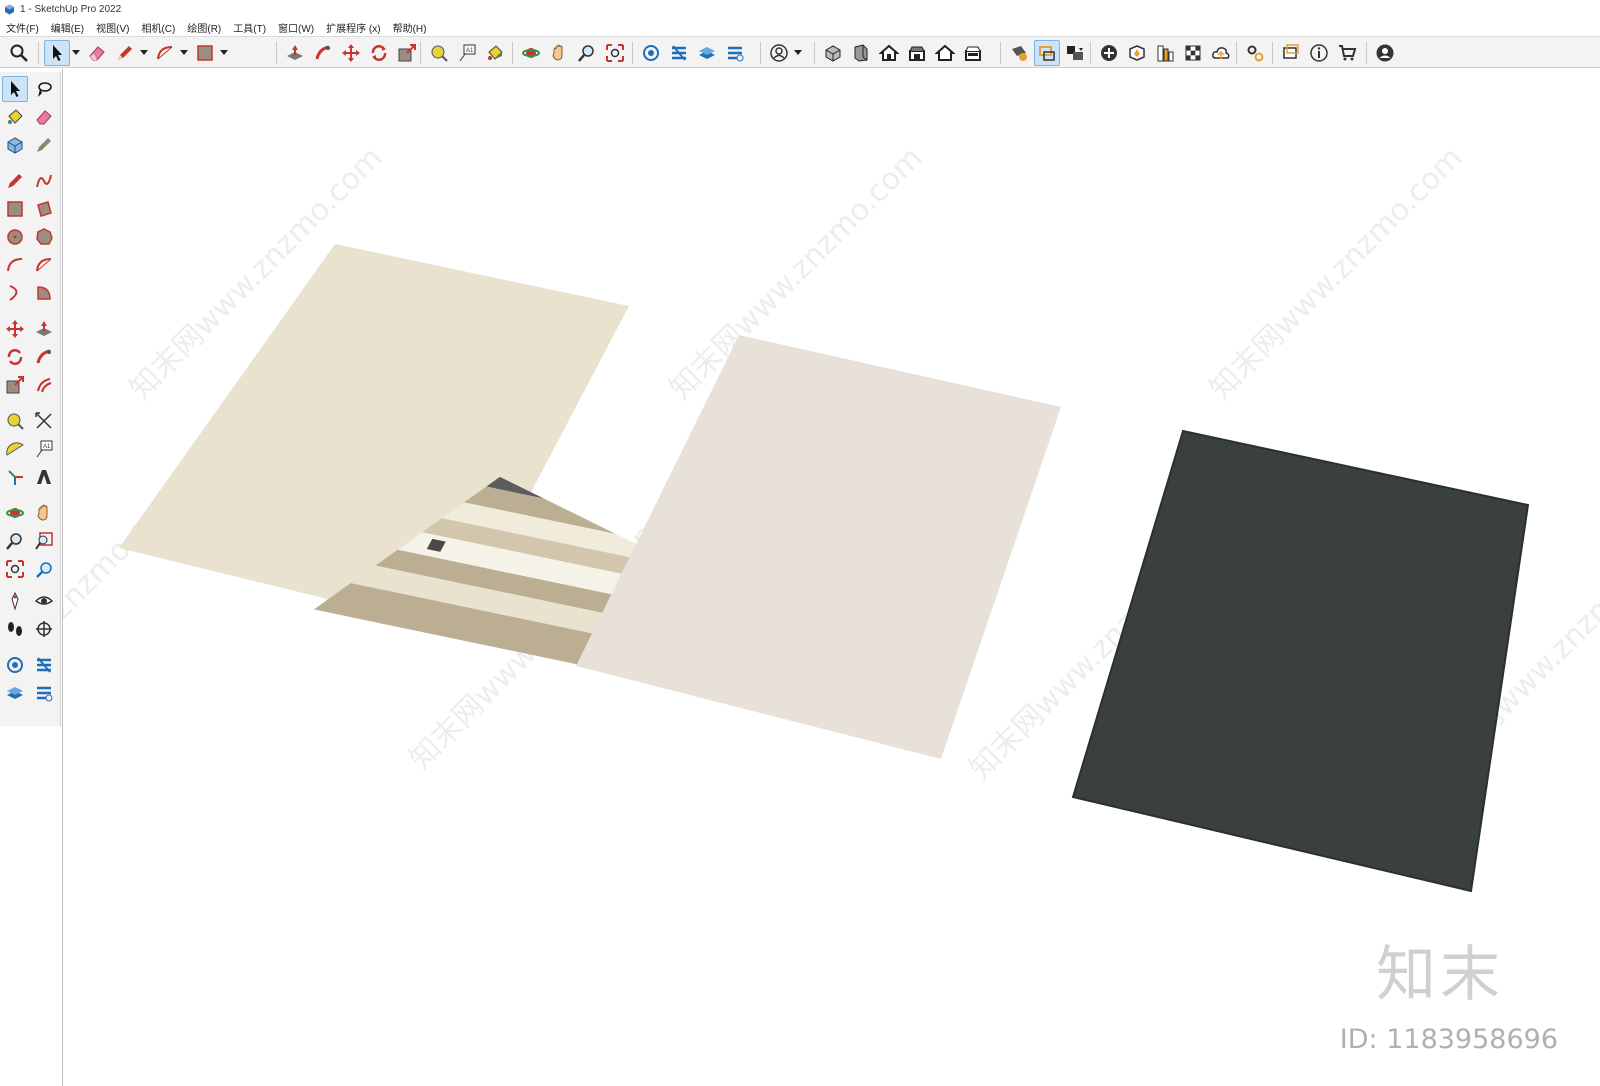 The height and width of the screenshot is (1086, 1600). I want to click on layout-tool-button, so click(15, 693).